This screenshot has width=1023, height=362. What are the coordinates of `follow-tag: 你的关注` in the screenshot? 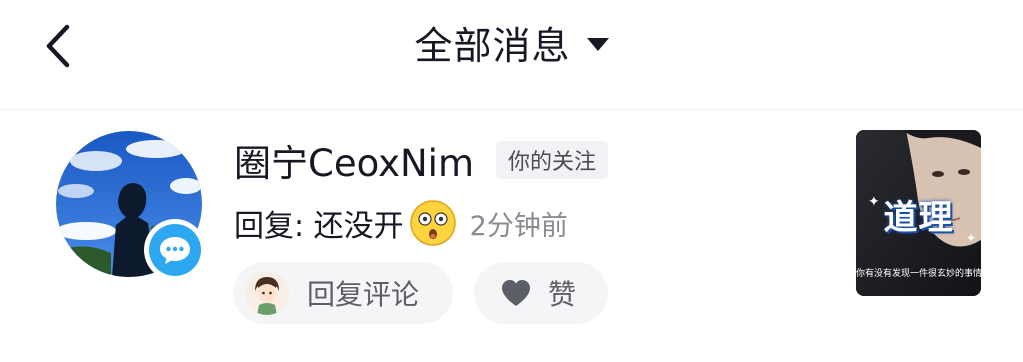 It's located at (552, 160).